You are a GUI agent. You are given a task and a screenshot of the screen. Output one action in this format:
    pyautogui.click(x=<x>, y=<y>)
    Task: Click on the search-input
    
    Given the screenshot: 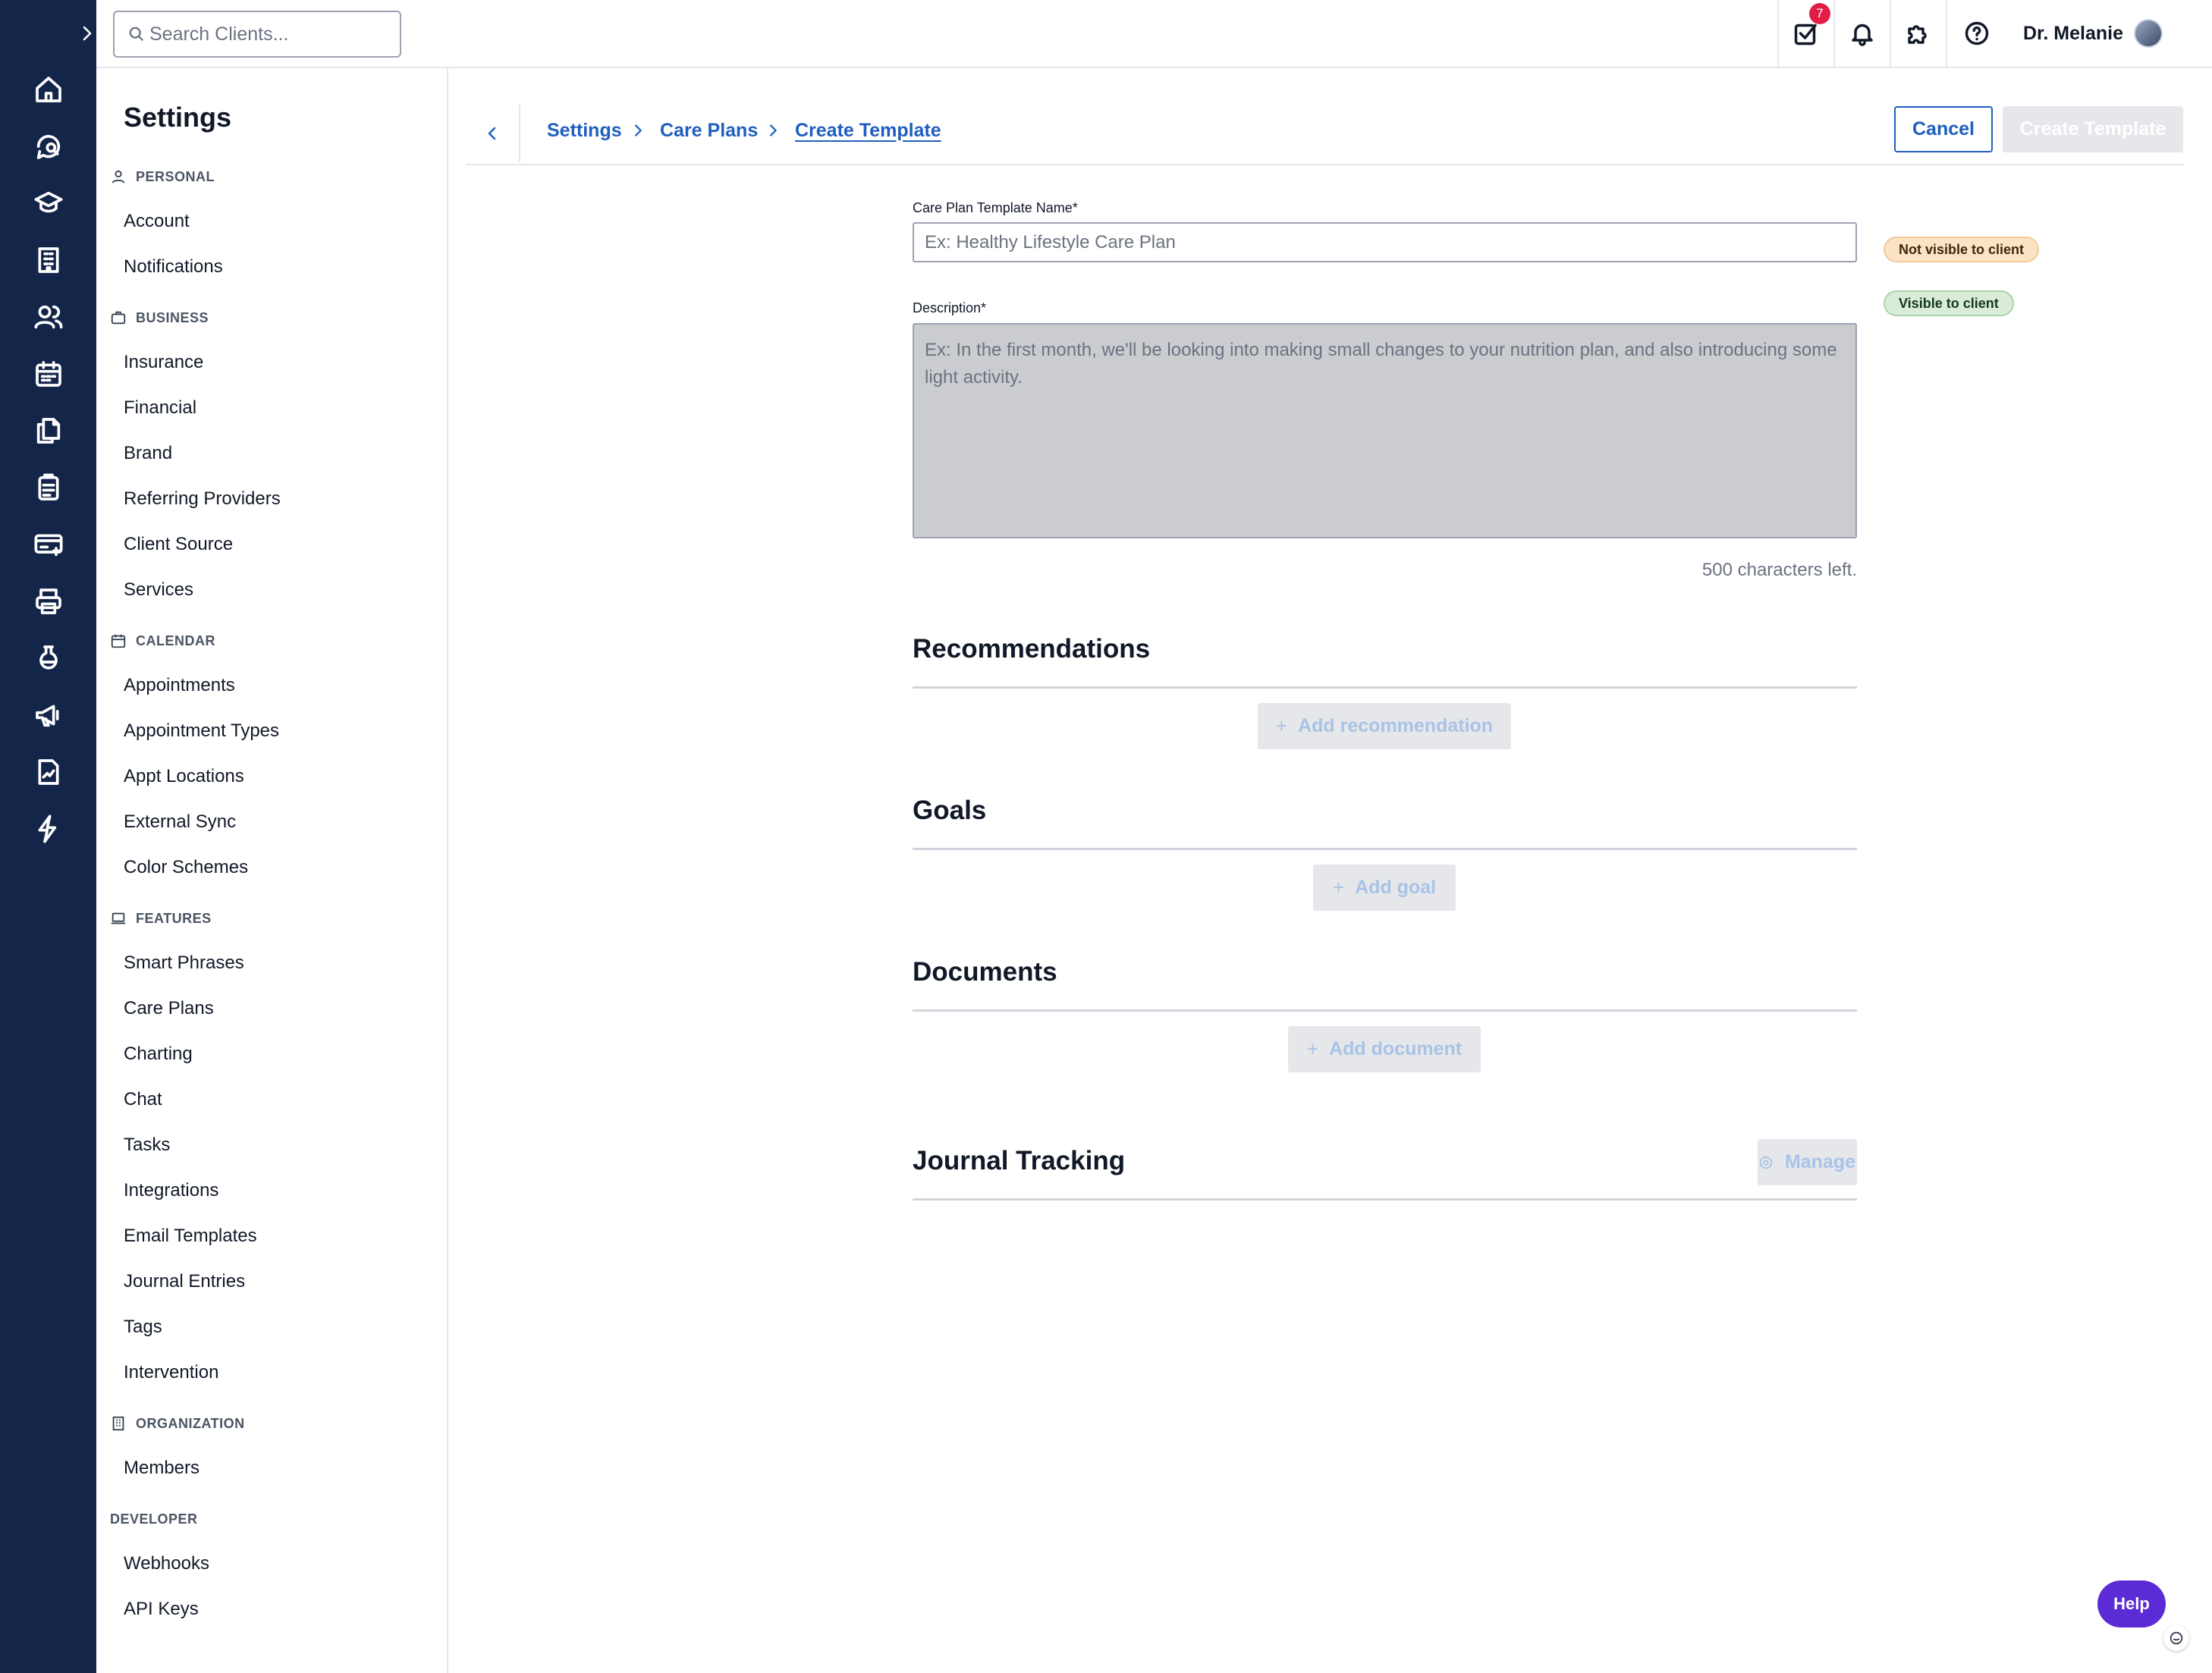 What is the action you would take?
    pyautogui.click(x=267, y=34)
    